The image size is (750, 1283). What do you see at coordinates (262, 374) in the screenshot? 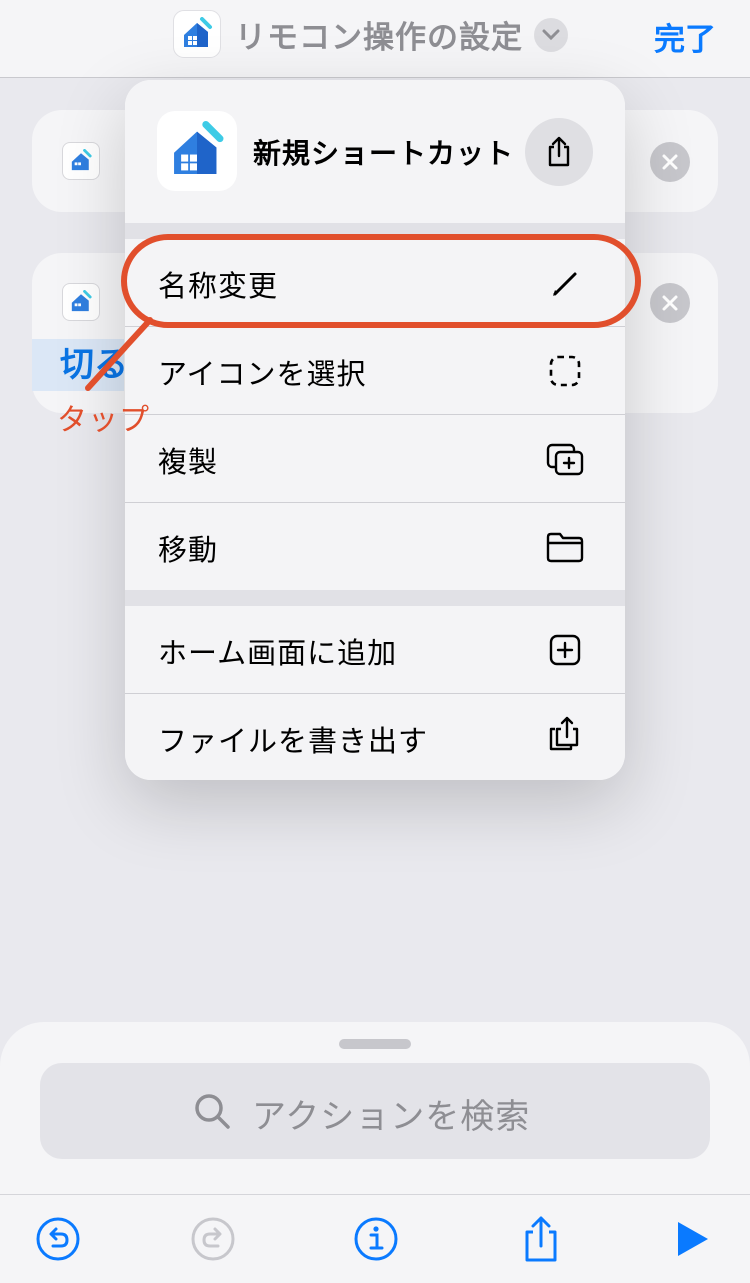
I see `menu-item-label: アイコンを選択` at bounding box center [262, 374].